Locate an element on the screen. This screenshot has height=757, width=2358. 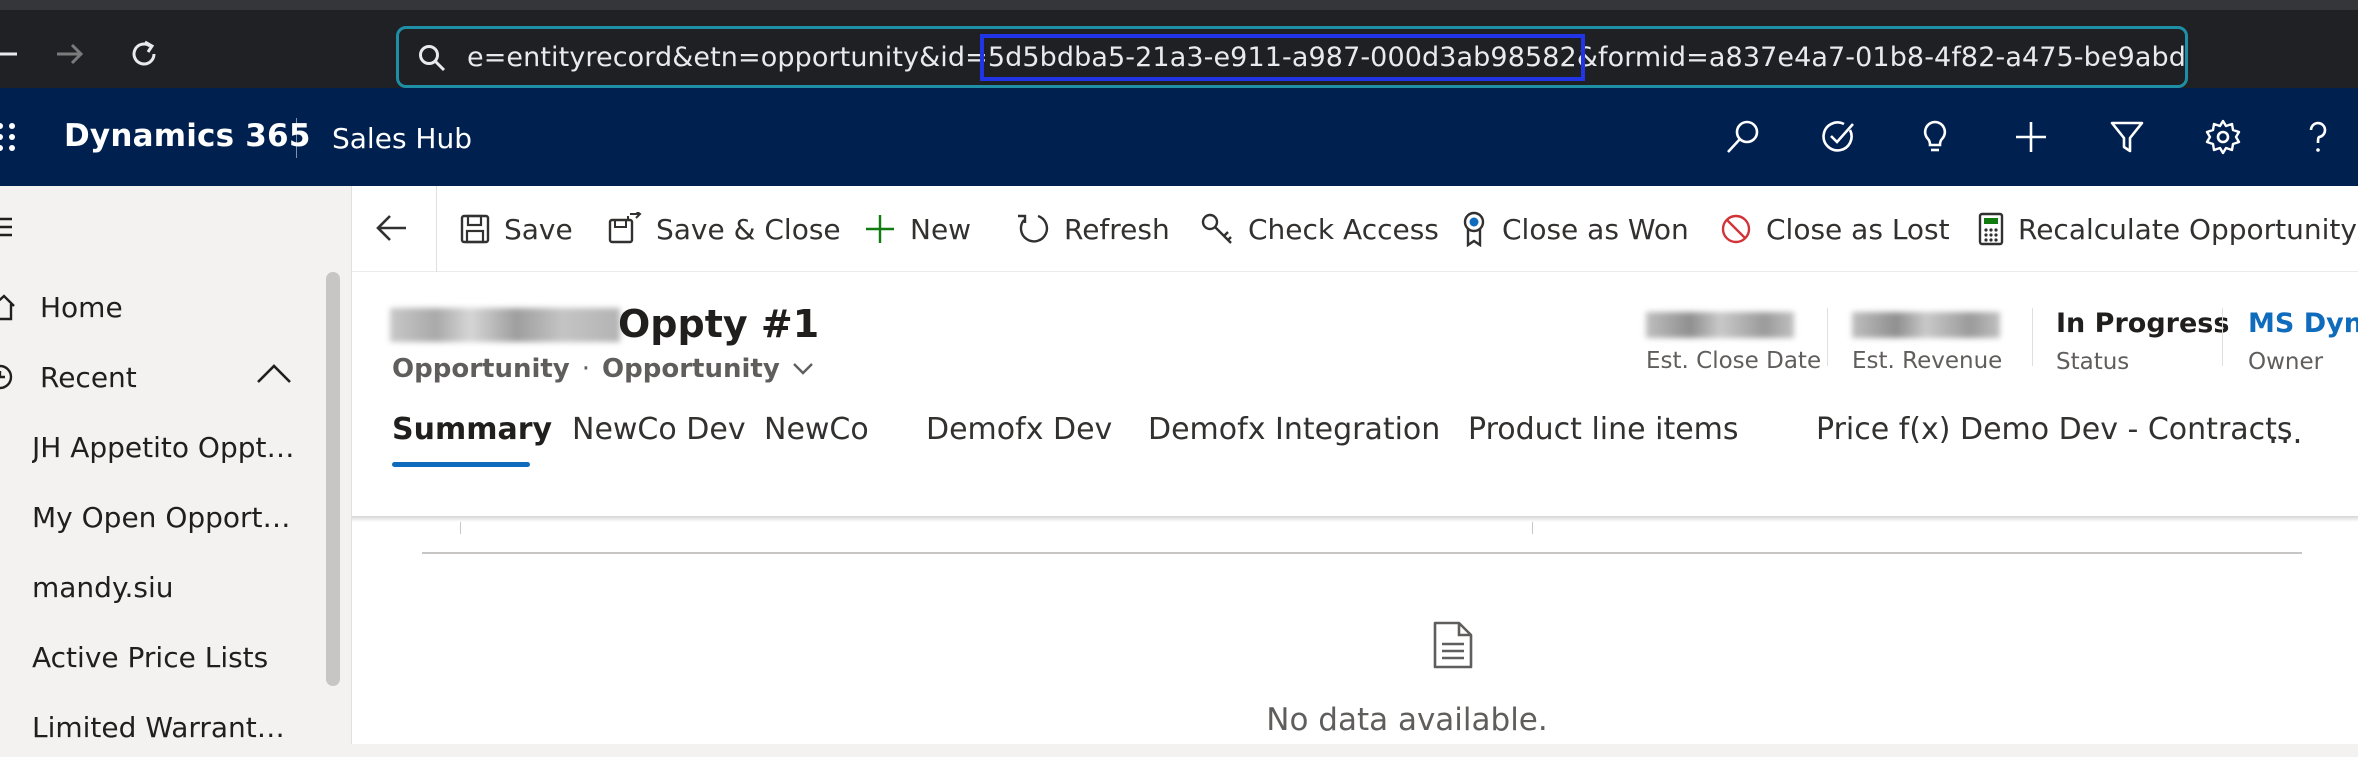
filter-icon is located at coordinates (2127, 137).